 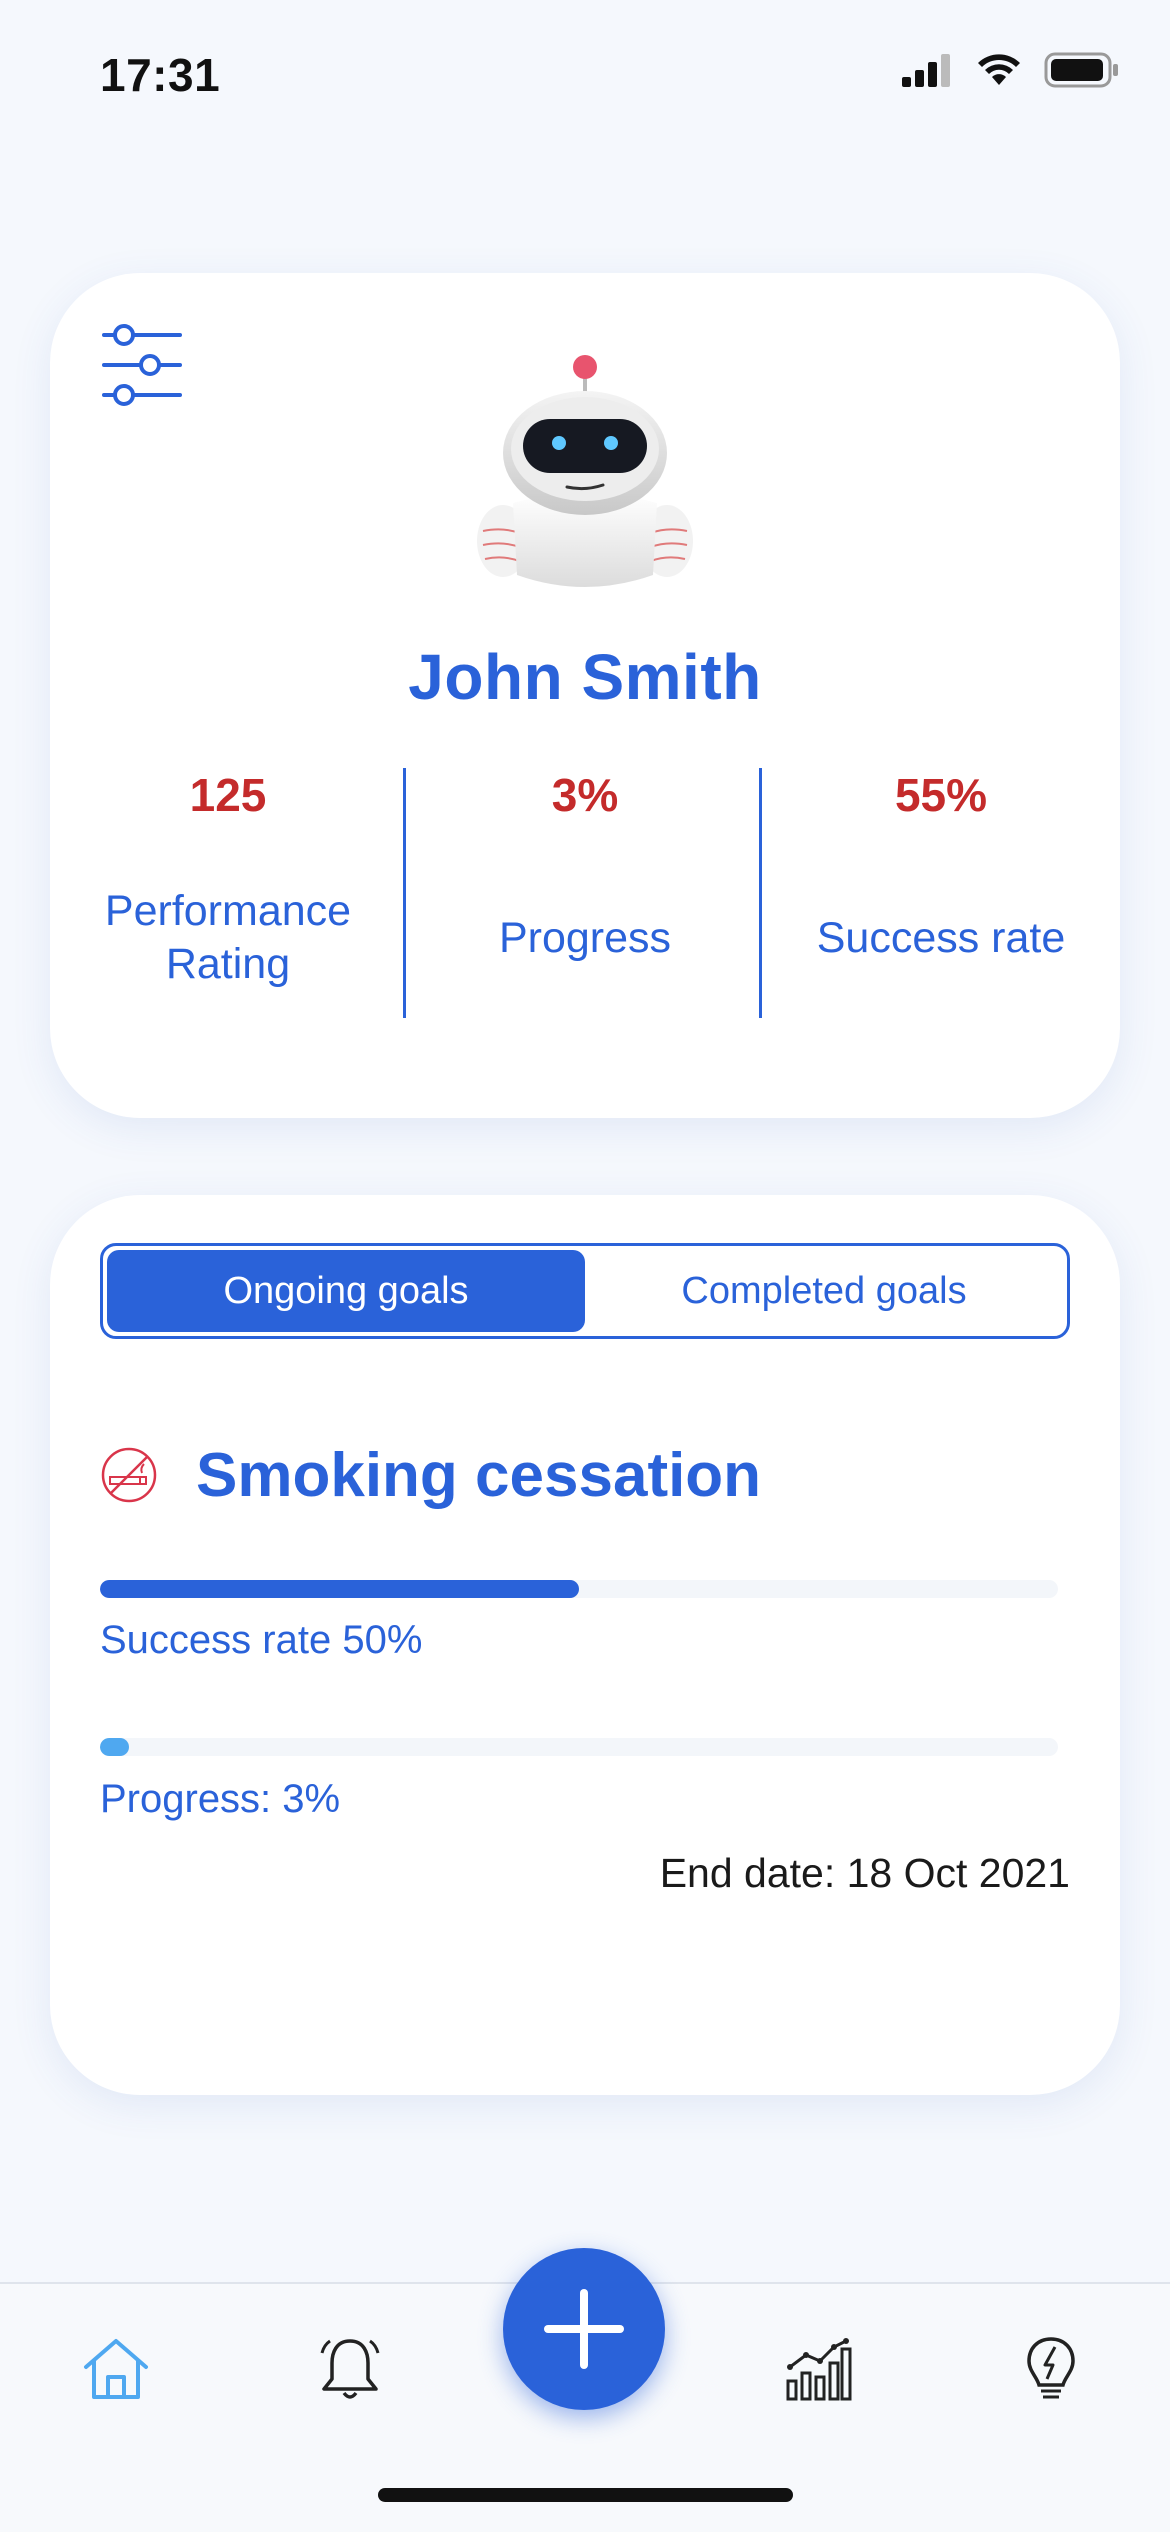 What do you see at coordinates (129, 1475) in the screenshot?
I see `no-smoking-icon` at bounding box center [129, 1475].